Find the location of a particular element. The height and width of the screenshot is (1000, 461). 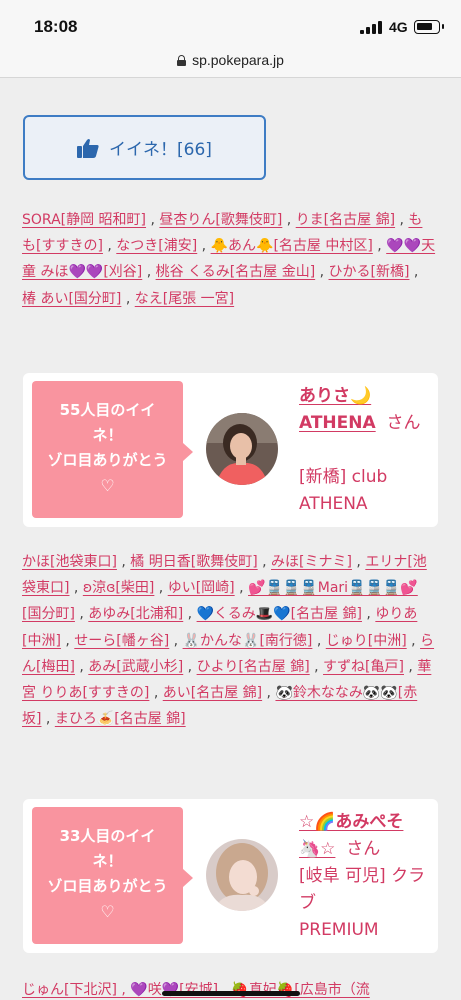

home-indicator is located at coordinates (231, 993).